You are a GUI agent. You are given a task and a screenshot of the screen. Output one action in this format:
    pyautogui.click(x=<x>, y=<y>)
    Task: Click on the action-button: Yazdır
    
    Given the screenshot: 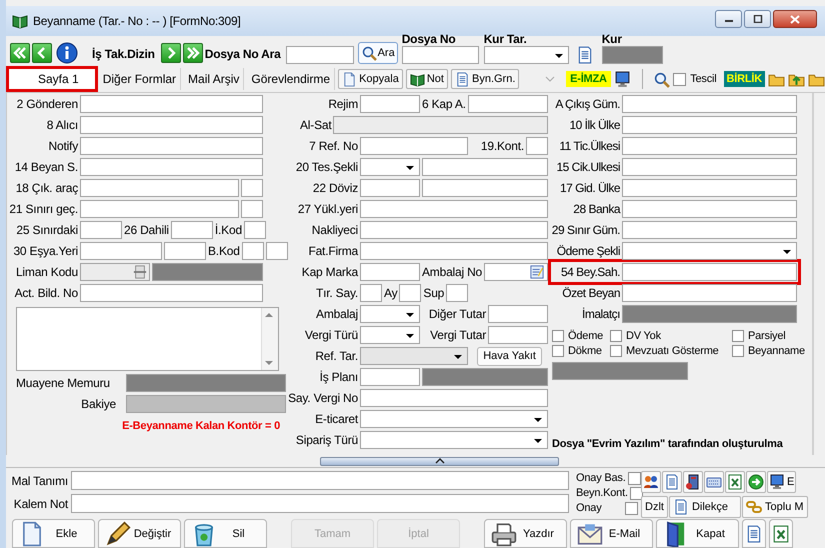 What is the action you would take?
    pyautogui.click(x=525, y=533)
    